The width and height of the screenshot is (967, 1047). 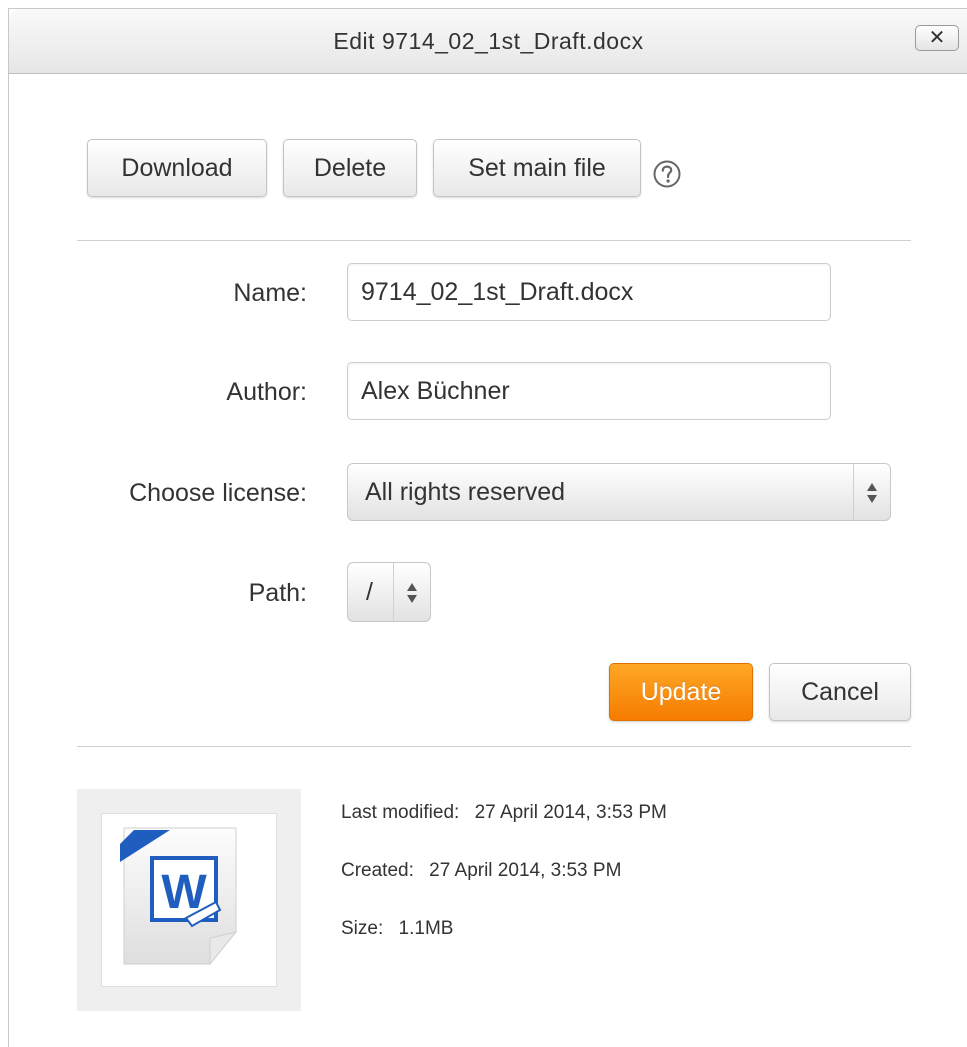 I want to click on path-select: /, so click(x=389, y=592).